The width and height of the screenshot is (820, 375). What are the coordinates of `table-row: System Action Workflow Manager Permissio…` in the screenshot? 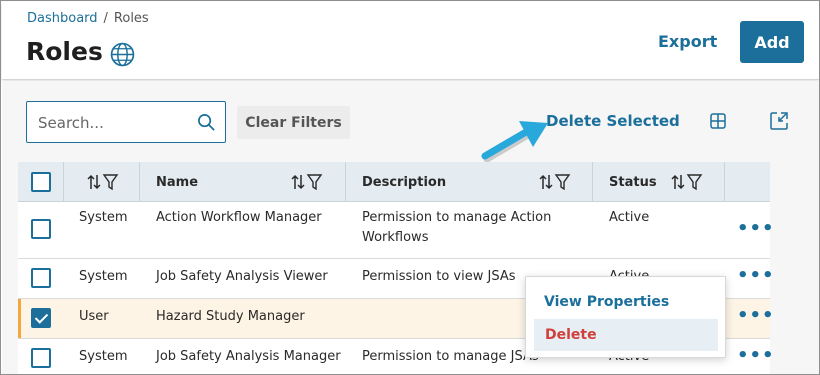 It's located at (396, 230).